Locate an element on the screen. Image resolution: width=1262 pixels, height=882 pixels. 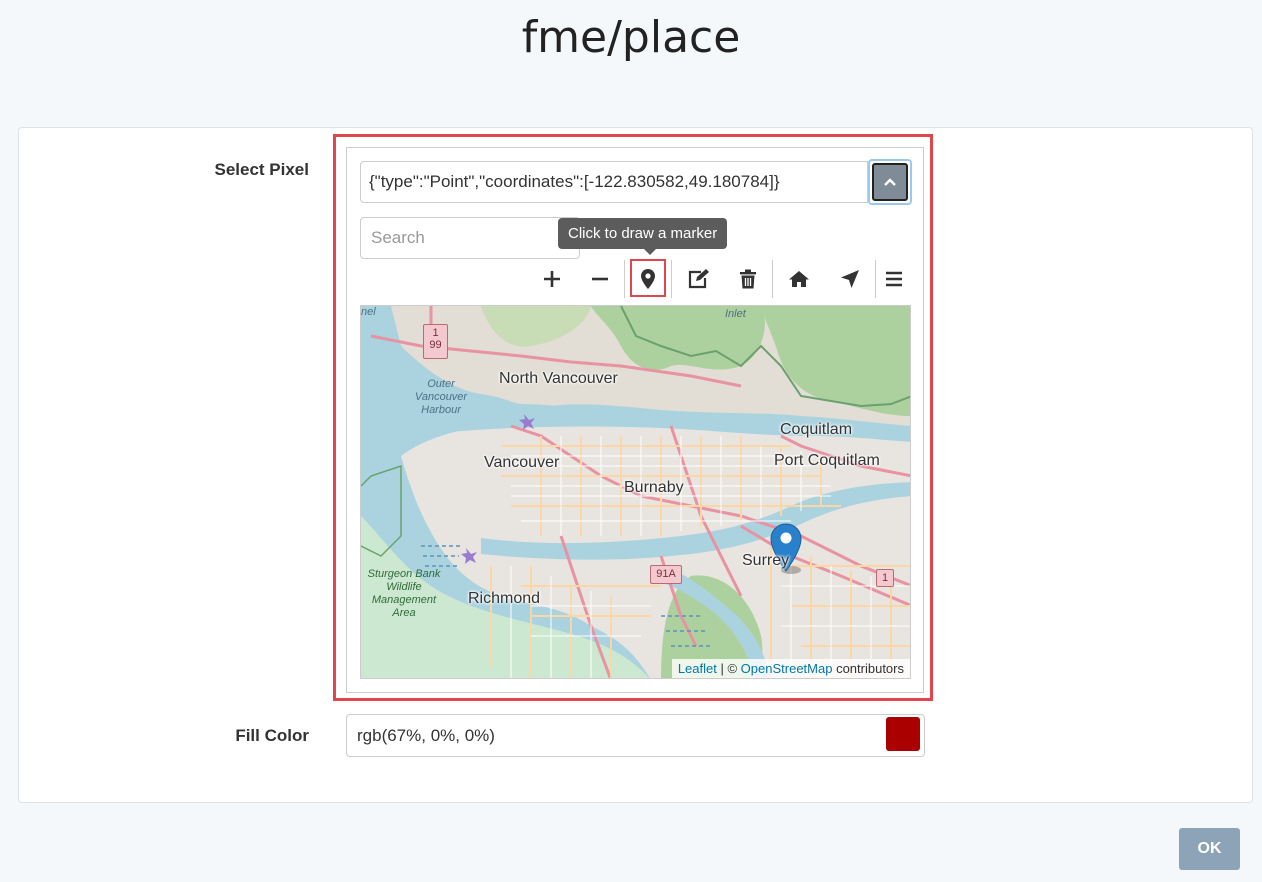
park-label-sturgeon-bank: Sturgeon Bank Wildlife Management Area is located at coordinates (404, 593).